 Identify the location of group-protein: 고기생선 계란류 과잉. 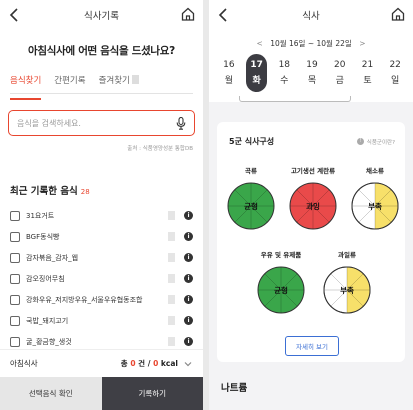
(313, 198).